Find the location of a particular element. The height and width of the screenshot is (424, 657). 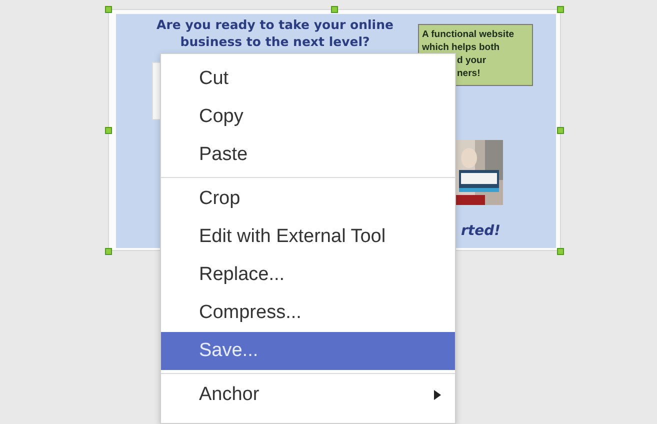

menu-item: Cut is located at coordinates (308, 79).